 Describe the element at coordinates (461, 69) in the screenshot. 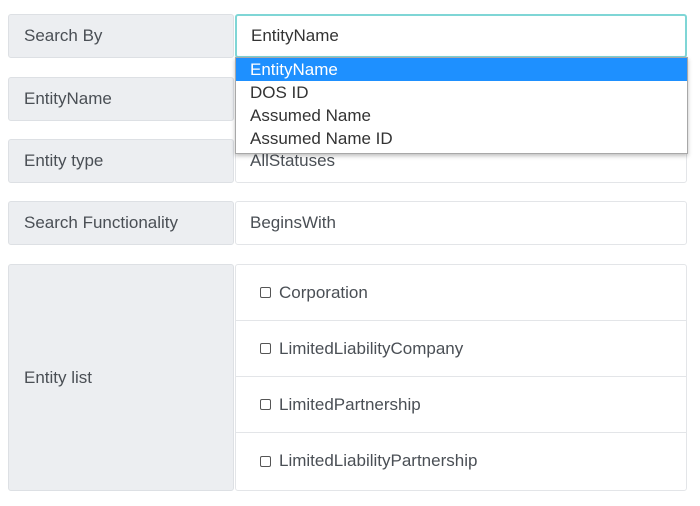

I see `option-entity-name: EntityName` at that location.